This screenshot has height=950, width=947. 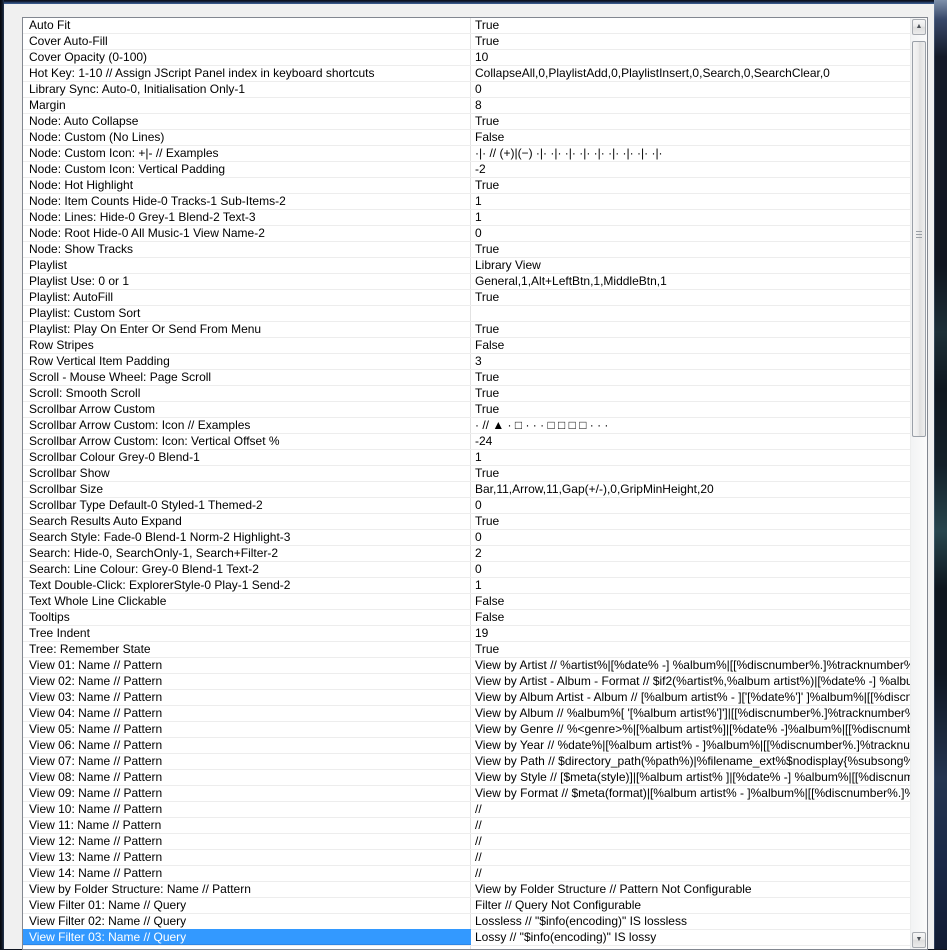 What do you see at coordinates (466, 378) in the screenshot?
I see `table-row: Scroll - Mouse Wheel: Page Scroll True` at bounding box center [466, 378].